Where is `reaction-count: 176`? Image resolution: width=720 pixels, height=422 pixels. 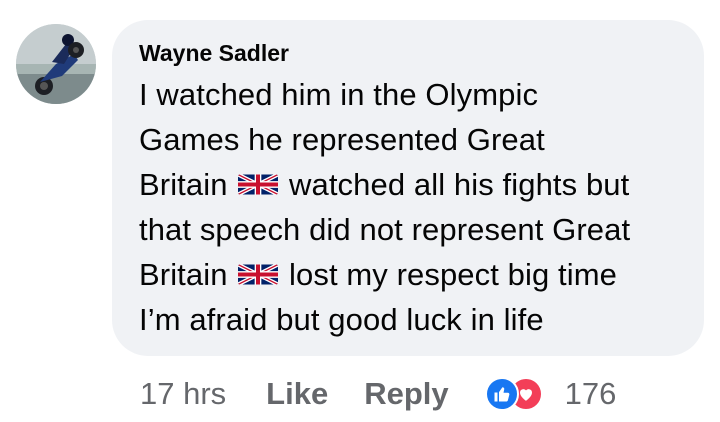 reaction-count: 176 is located at coordinates (590, 393).